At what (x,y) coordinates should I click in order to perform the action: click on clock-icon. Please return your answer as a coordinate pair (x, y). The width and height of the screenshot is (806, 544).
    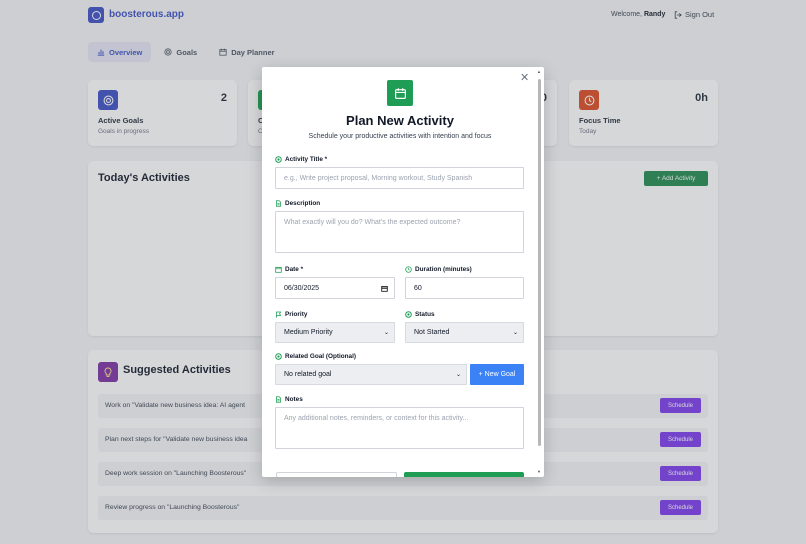
    Looking at the image, I should click on (408, 269).